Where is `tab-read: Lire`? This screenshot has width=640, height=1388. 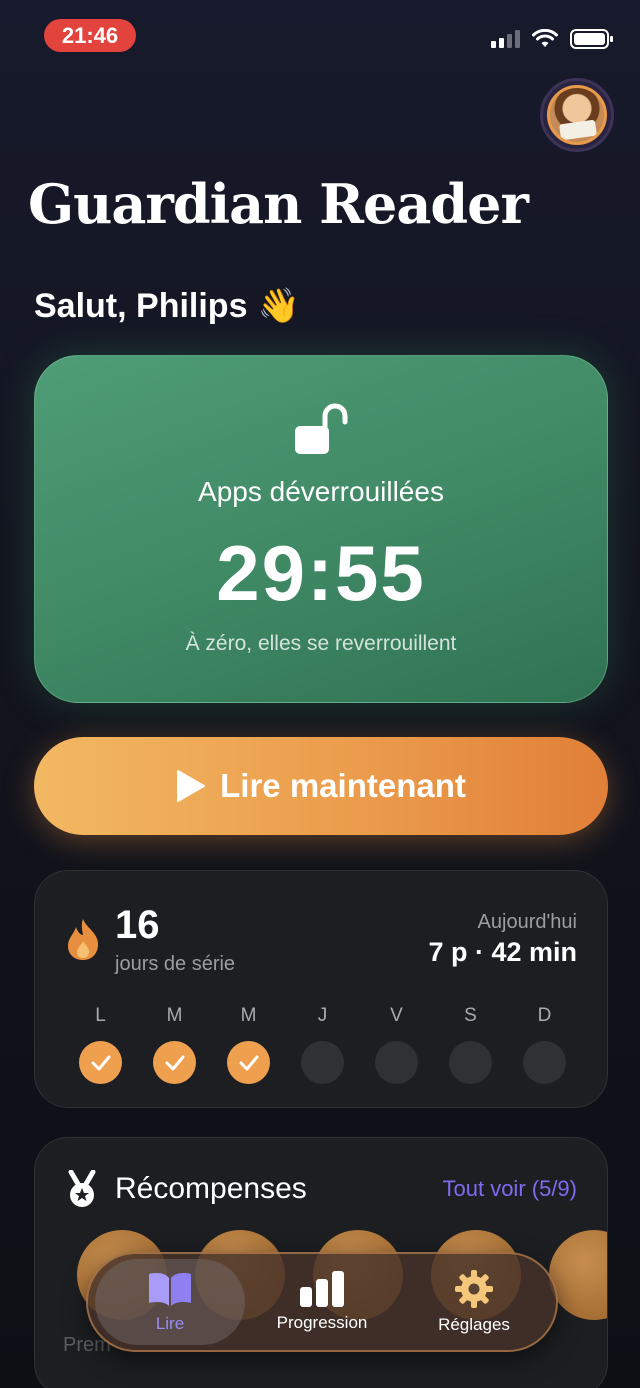
tab-read: Lire is located at coordinates (170, 1302).